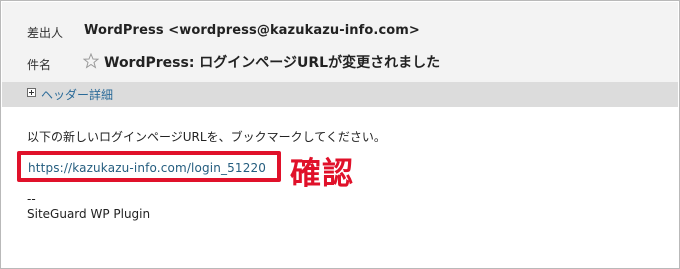  I want to click on subject-value: WordPress: ログインページURLが変更されました, so click(272, 63).